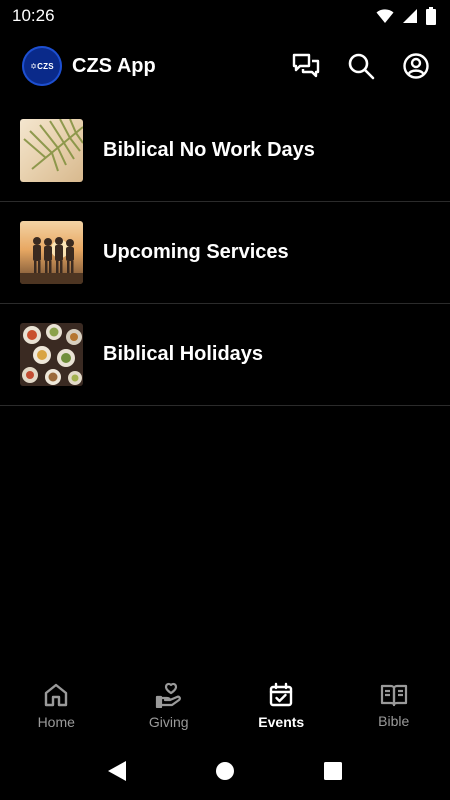  I want to click on people-sunset-image, so click(51, 252).